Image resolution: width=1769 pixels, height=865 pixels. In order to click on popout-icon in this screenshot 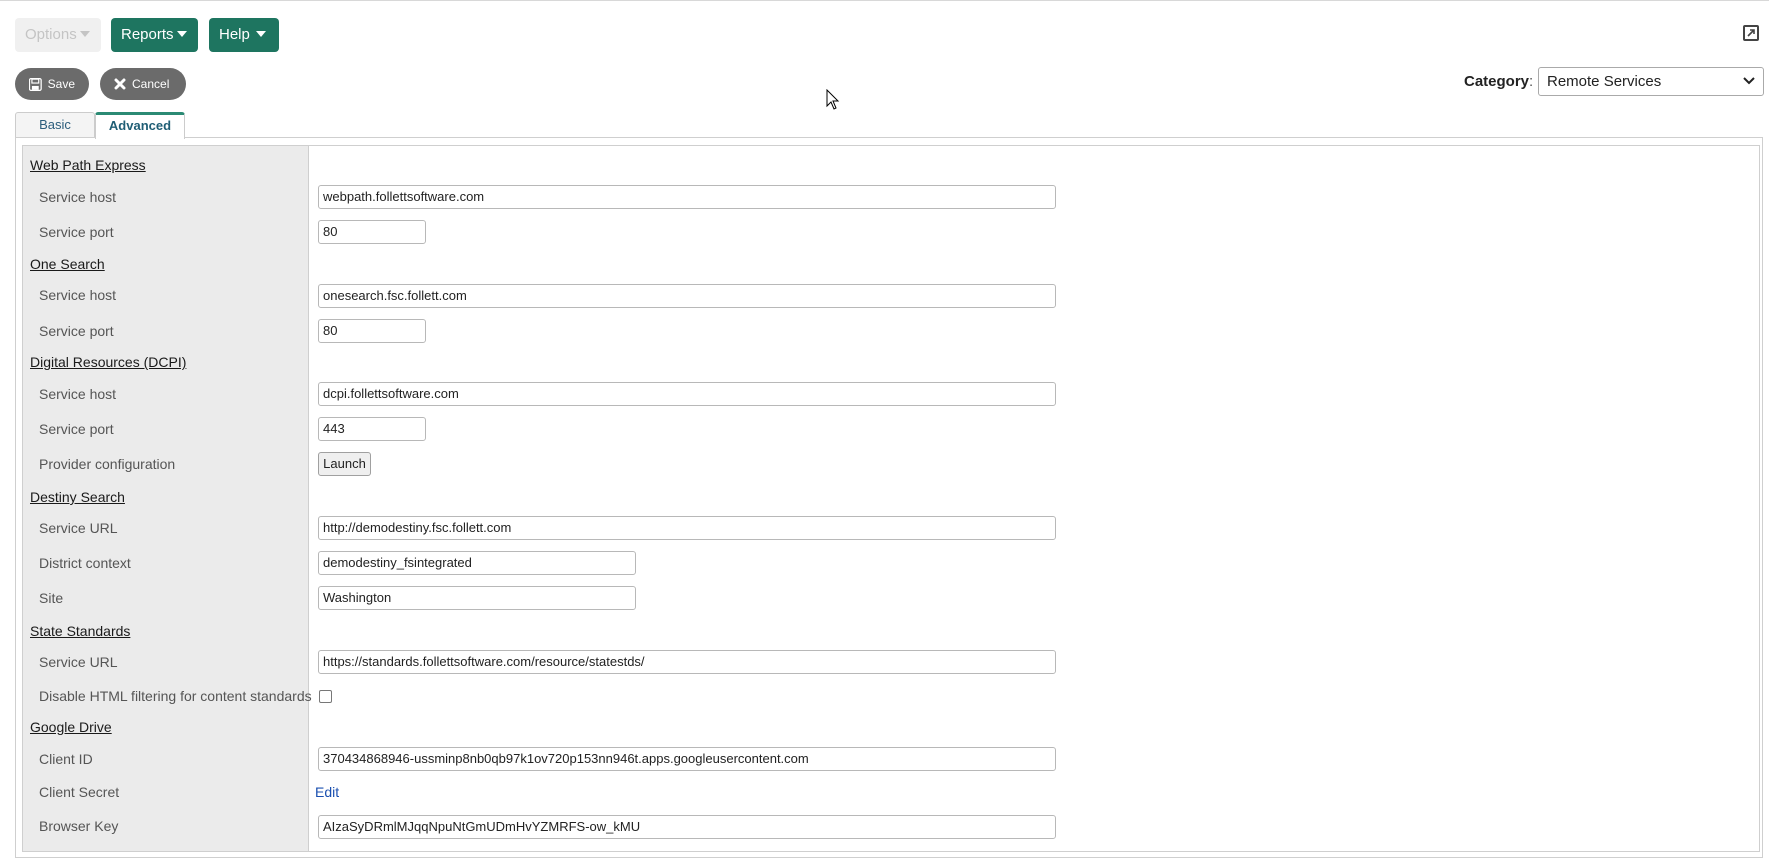, I will do `click(1751, 33)`.